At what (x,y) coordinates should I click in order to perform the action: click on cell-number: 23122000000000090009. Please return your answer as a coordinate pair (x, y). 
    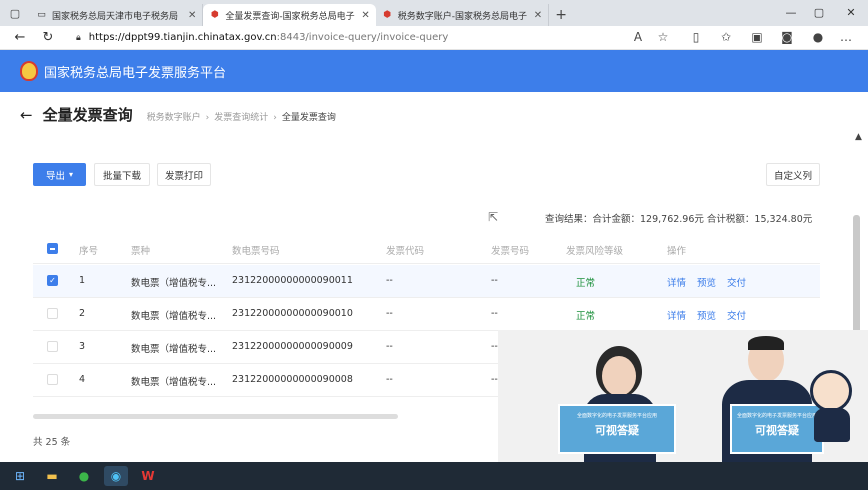
    Looking at the image, I should click on (292, 346).